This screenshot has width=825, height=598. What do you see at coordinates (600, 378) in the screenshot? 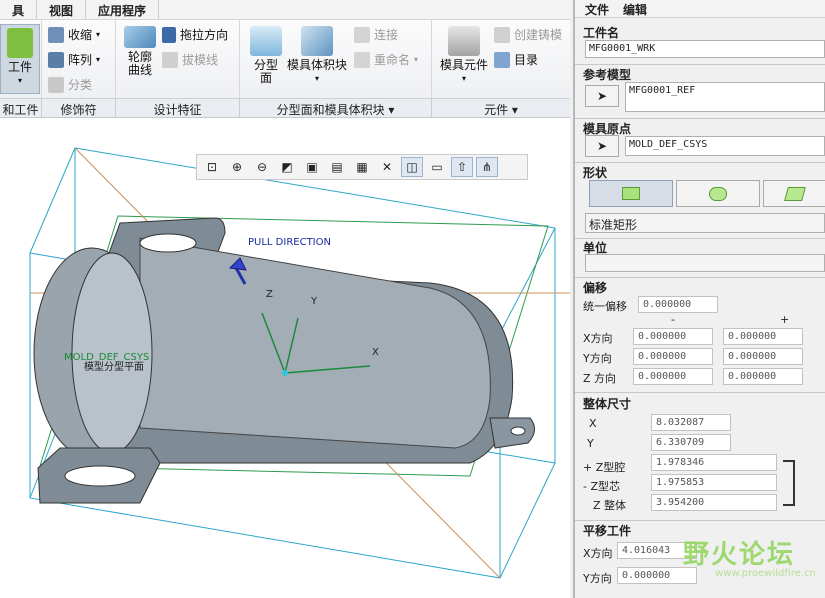
I see `z-direction-label: Z 方向` at bounding box center [600, 378].